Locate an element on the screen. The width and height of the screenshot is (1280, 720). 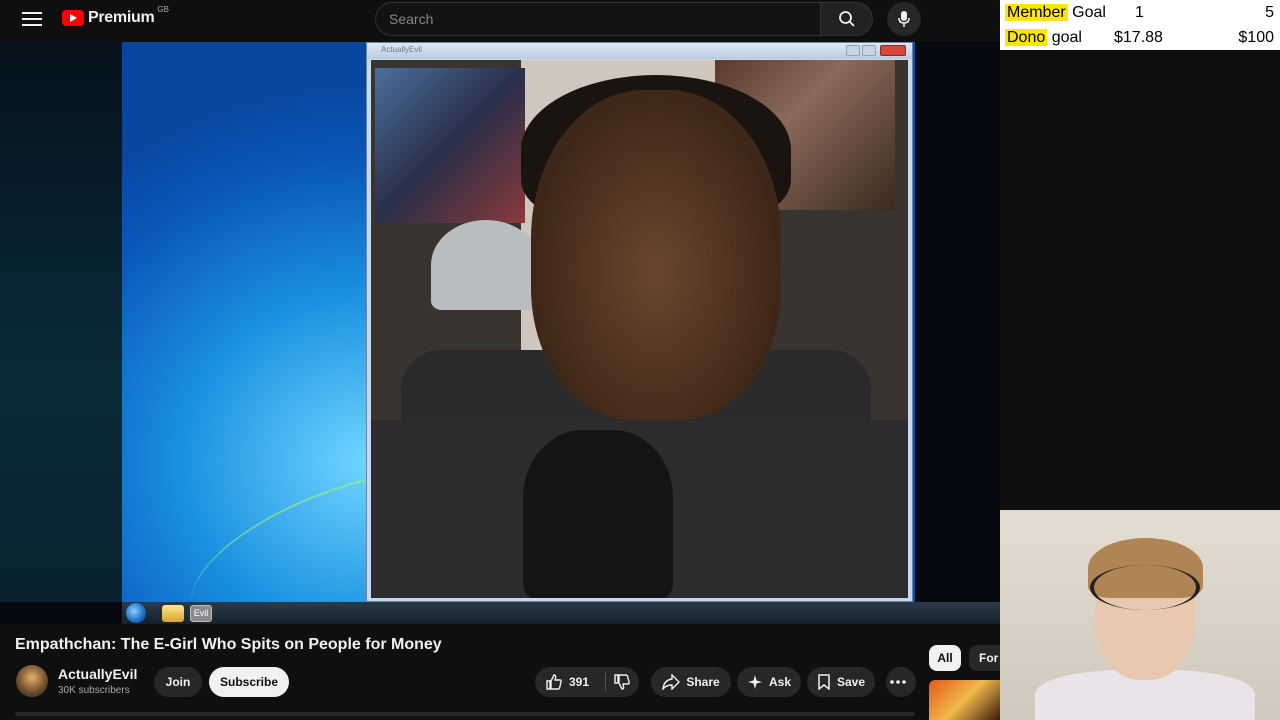
dono-goal-target: $100 is located at coordinates (1256, 37).